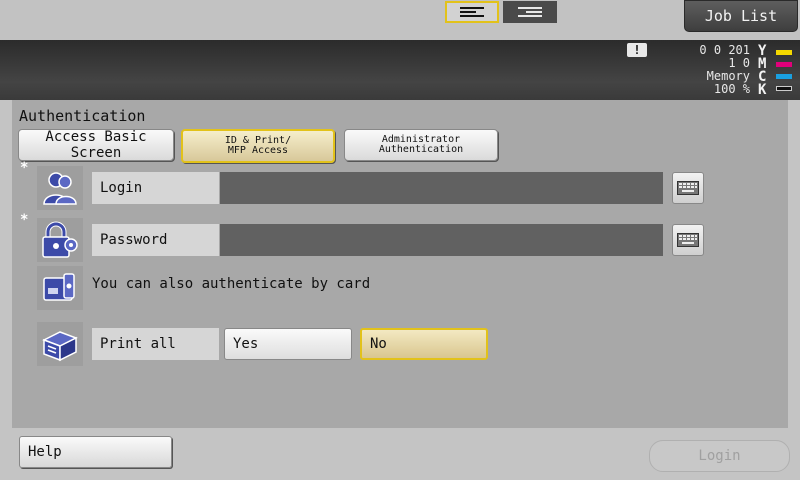 This screenshot has height=480, width=800. I want to click on tab-admin-line2: Authentication, so click(421, 149).